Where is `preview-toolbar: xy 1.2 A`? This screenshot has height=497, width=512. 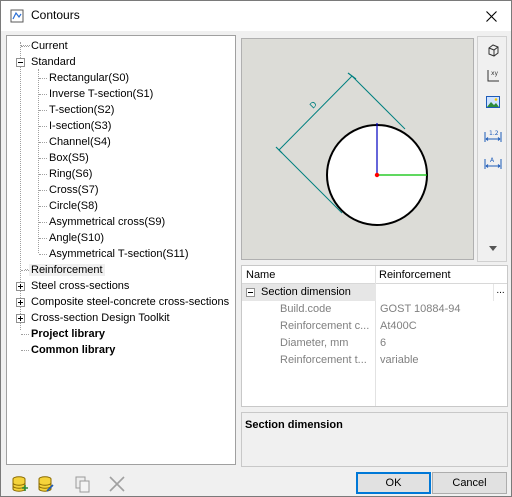
preview-toolbar: xy 1.2 A is located at coordinates (492, 149).